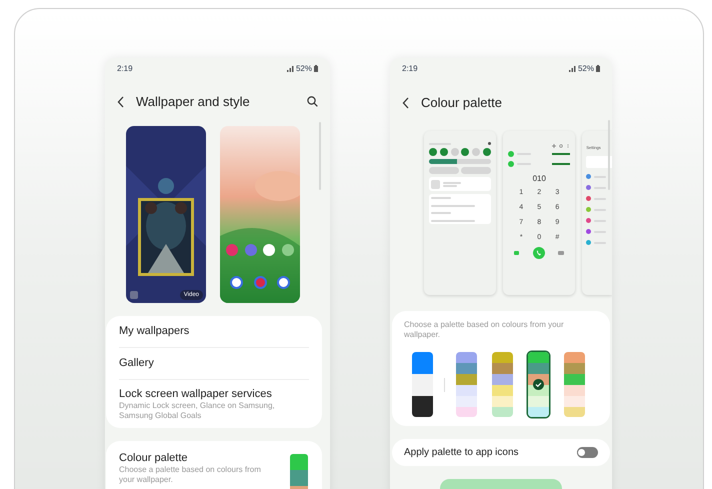  What do you see at coordinates (539, 179) in the screenshot?
I see `dialed-number: 010` at bounding box center [539, 179].